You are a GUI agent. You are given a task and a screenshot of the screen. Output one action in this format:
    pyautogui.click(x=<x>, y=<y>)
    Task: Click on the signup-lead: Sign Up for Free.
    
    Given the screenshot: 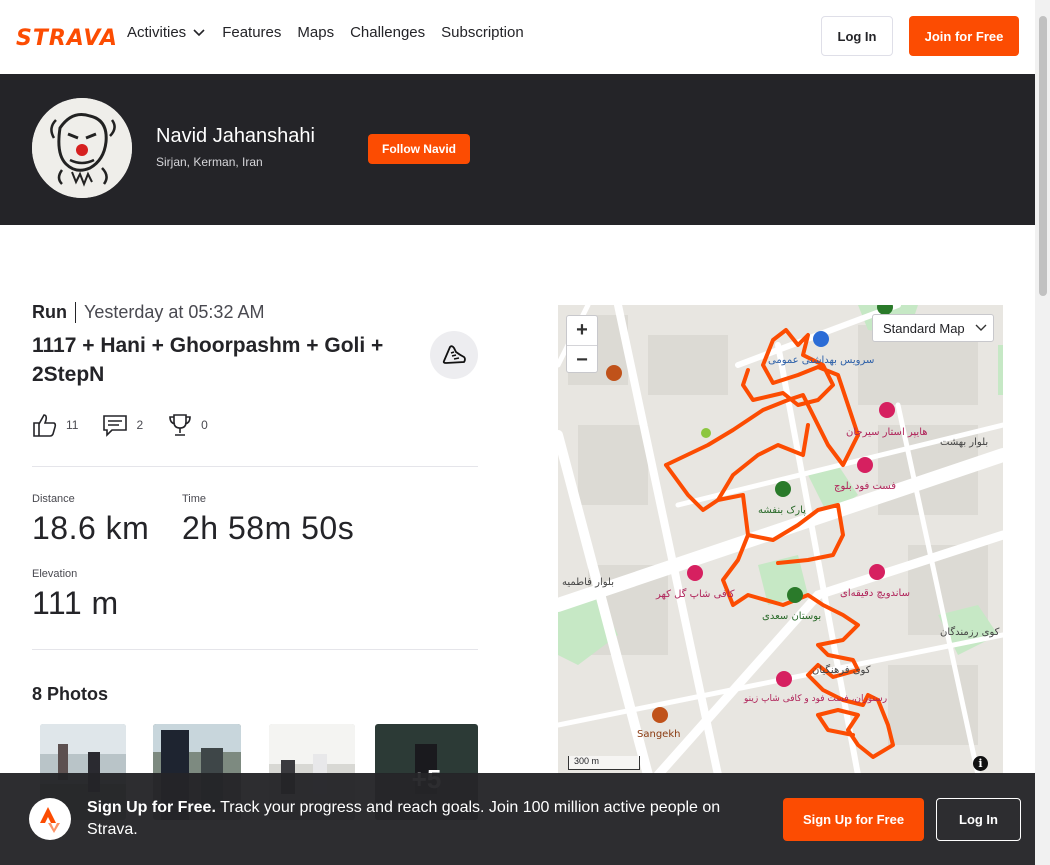 What is the action you would take?
    pyautogui.click(x=151, y=807)
    